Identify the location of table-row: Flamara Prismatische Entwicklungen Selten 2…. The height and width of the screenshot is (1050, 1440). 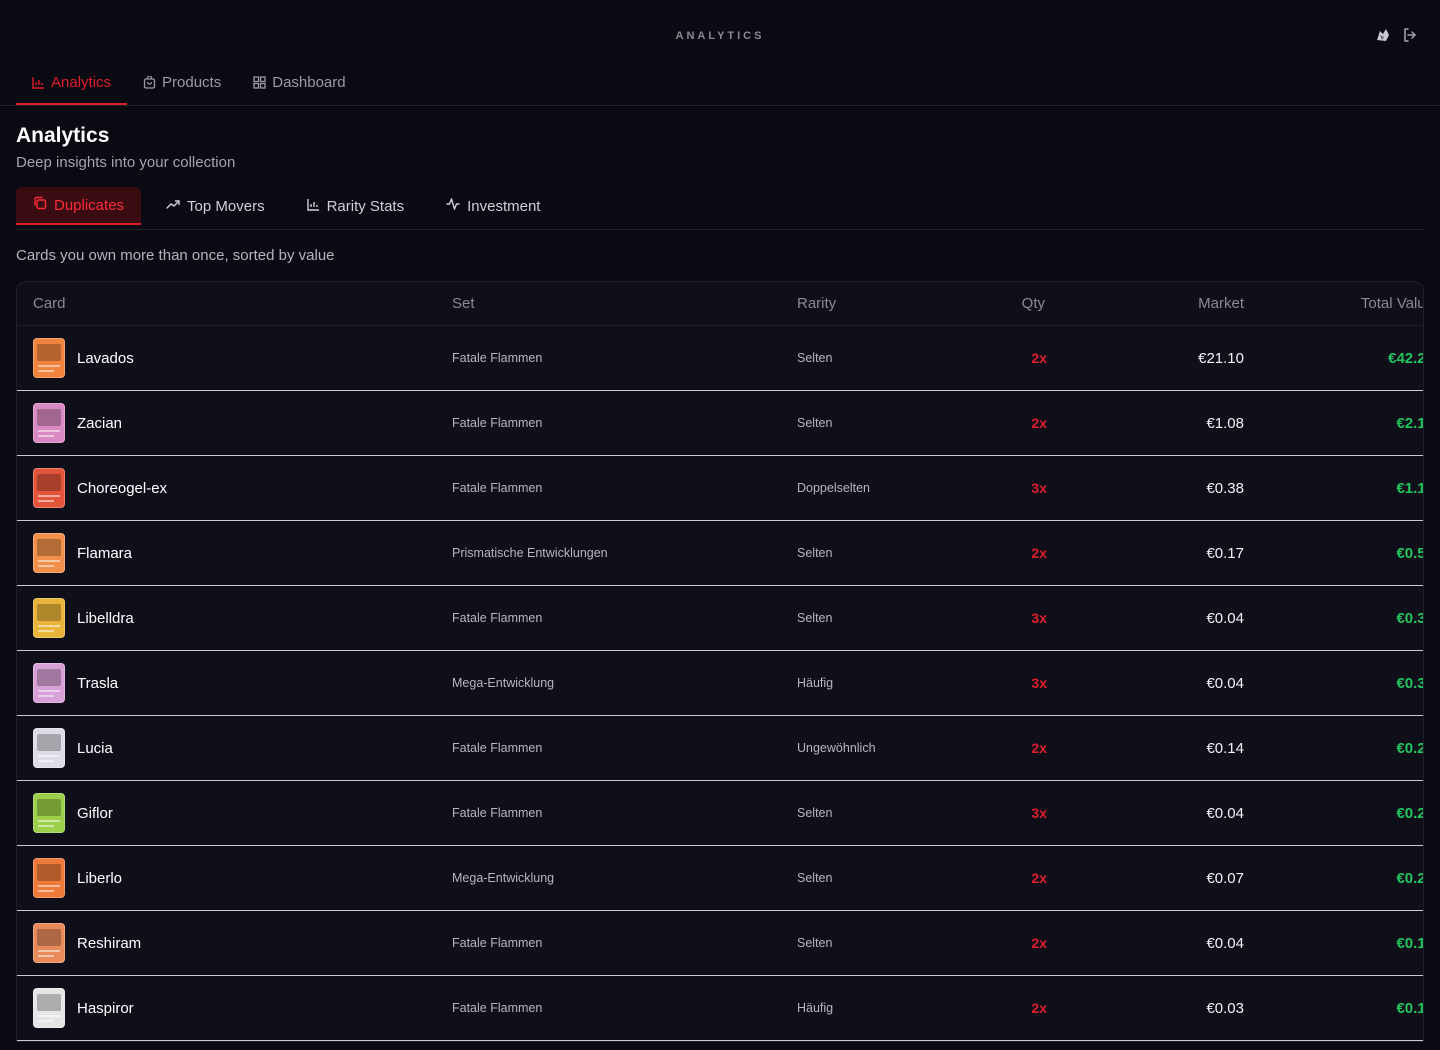
(720, 553).